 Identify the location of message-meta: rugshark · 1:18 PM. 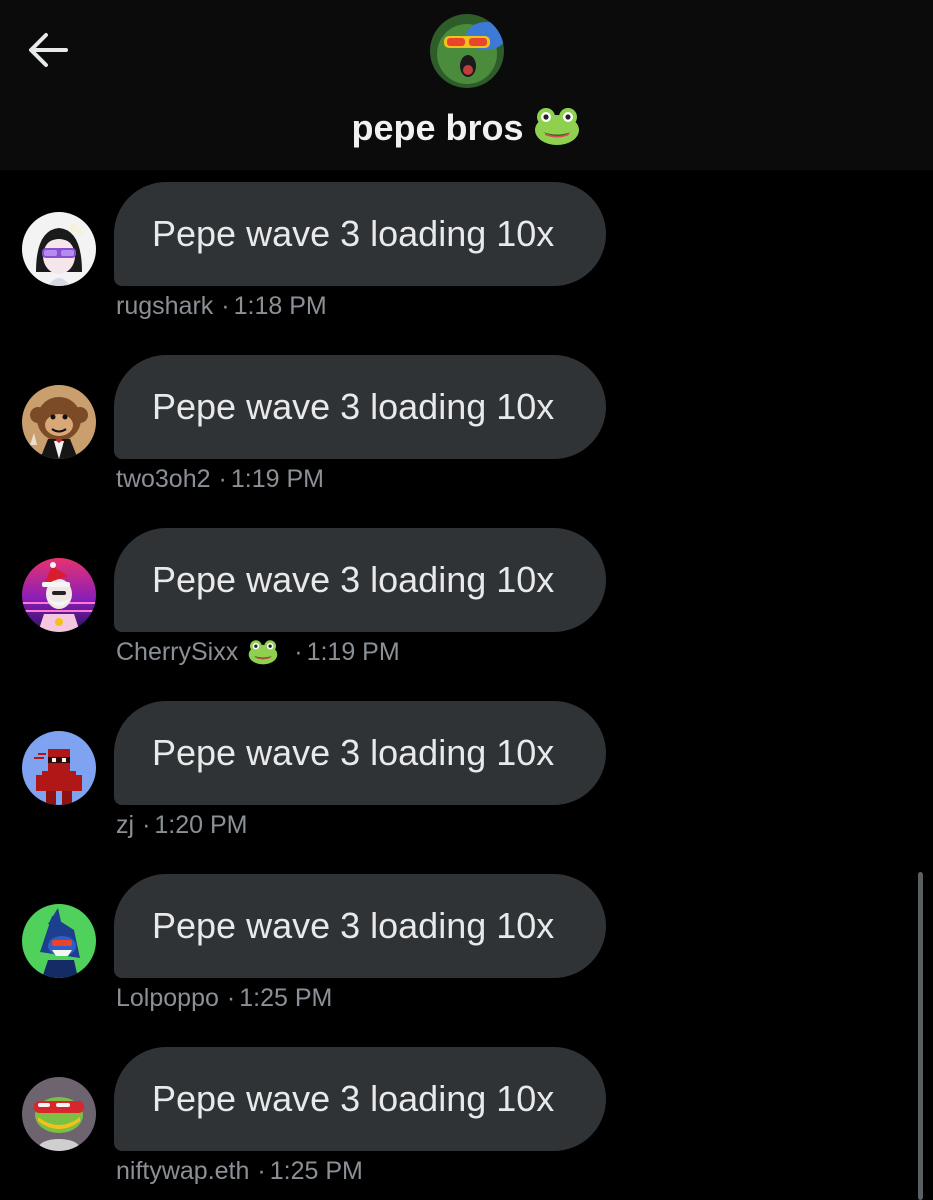
(221, 306).